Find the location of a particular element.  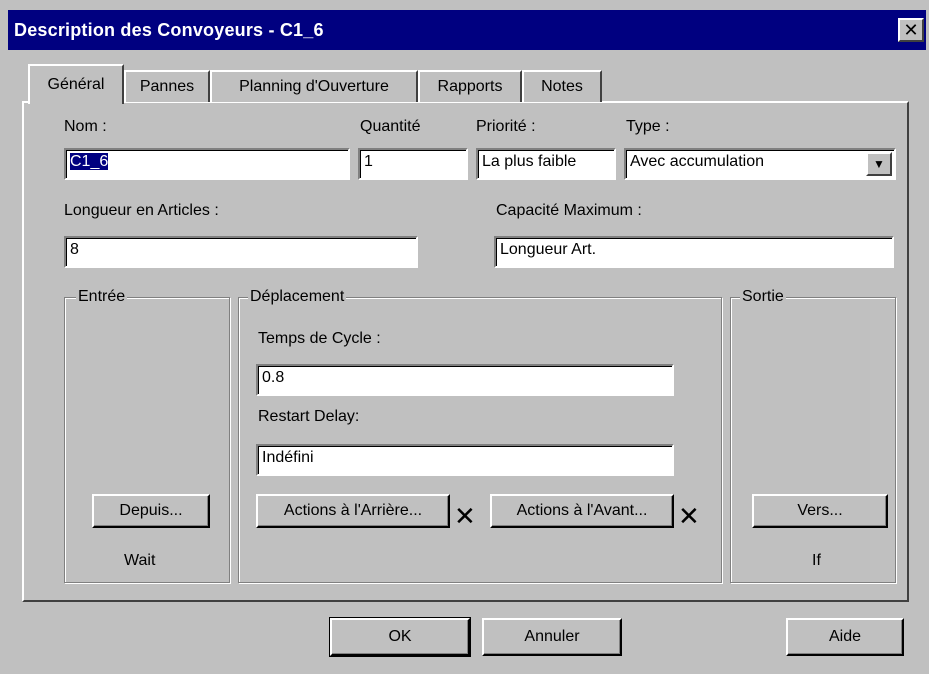

tab-general-label: Général is located at coordinates (76, 84).